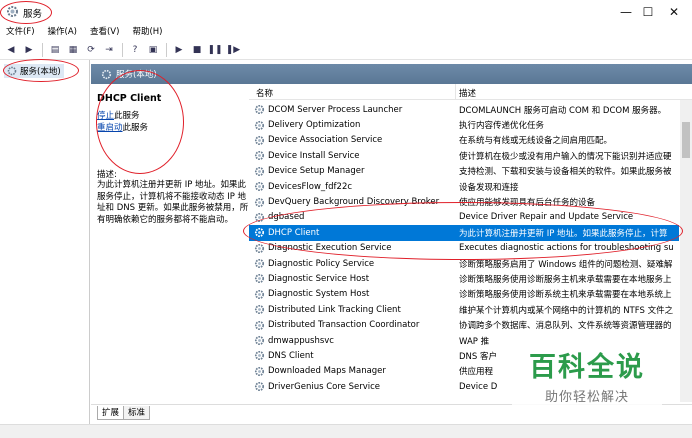  I want to click on service-description: 协调跨多个数据库、消息队列、文件系统等资源管理器的, so click(565, 326).